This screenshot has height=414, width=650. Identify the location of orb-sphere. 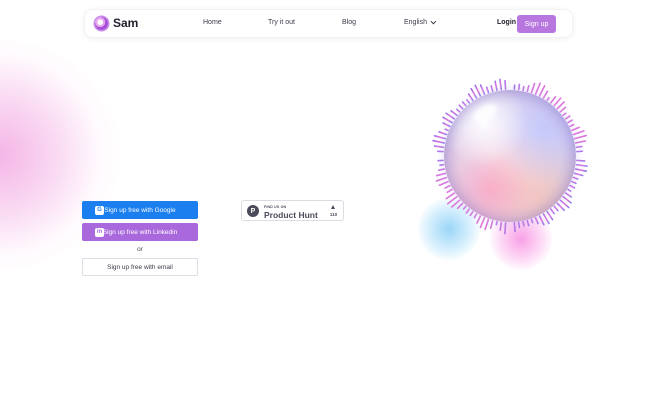
(510, 156).